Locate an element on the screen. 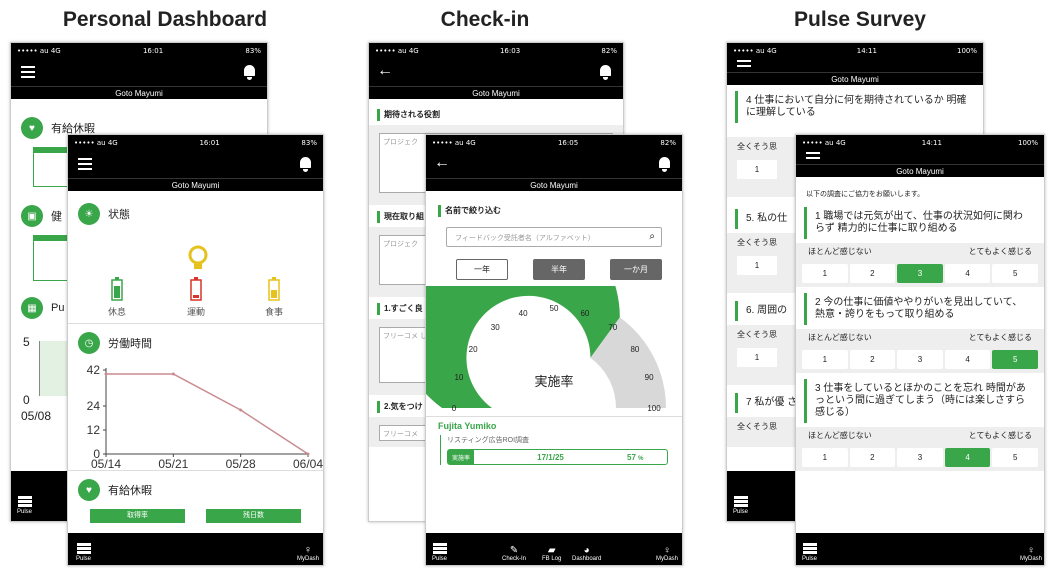  period-month-button: 一か月 is located at coordinates (636, 269).